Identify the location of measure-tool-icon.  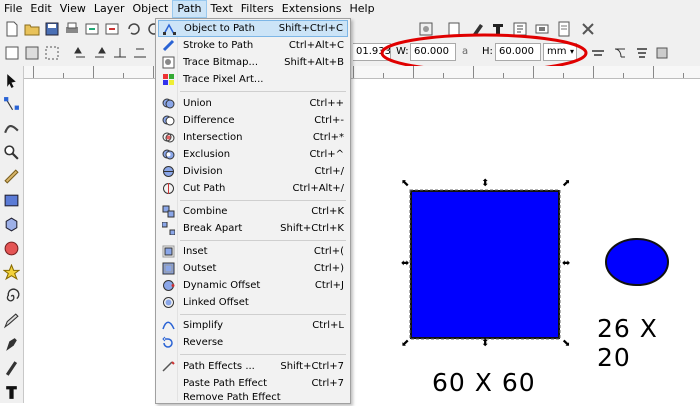
(11, 176).